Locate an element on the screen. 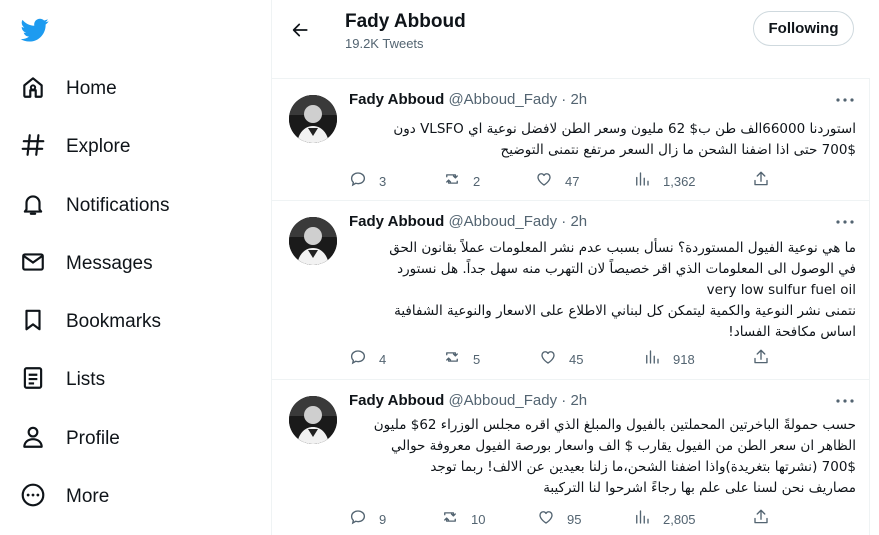 The image size is (879, 535). sidebar-item-lists: Lists is located at coordinates (62, 380).